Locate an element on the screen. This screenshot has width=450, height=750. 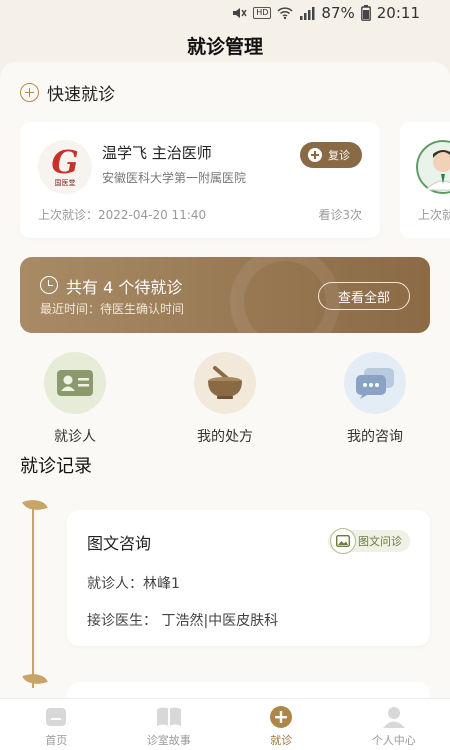
nav-profile: 个人中心 is located at coordinates (394, 724).